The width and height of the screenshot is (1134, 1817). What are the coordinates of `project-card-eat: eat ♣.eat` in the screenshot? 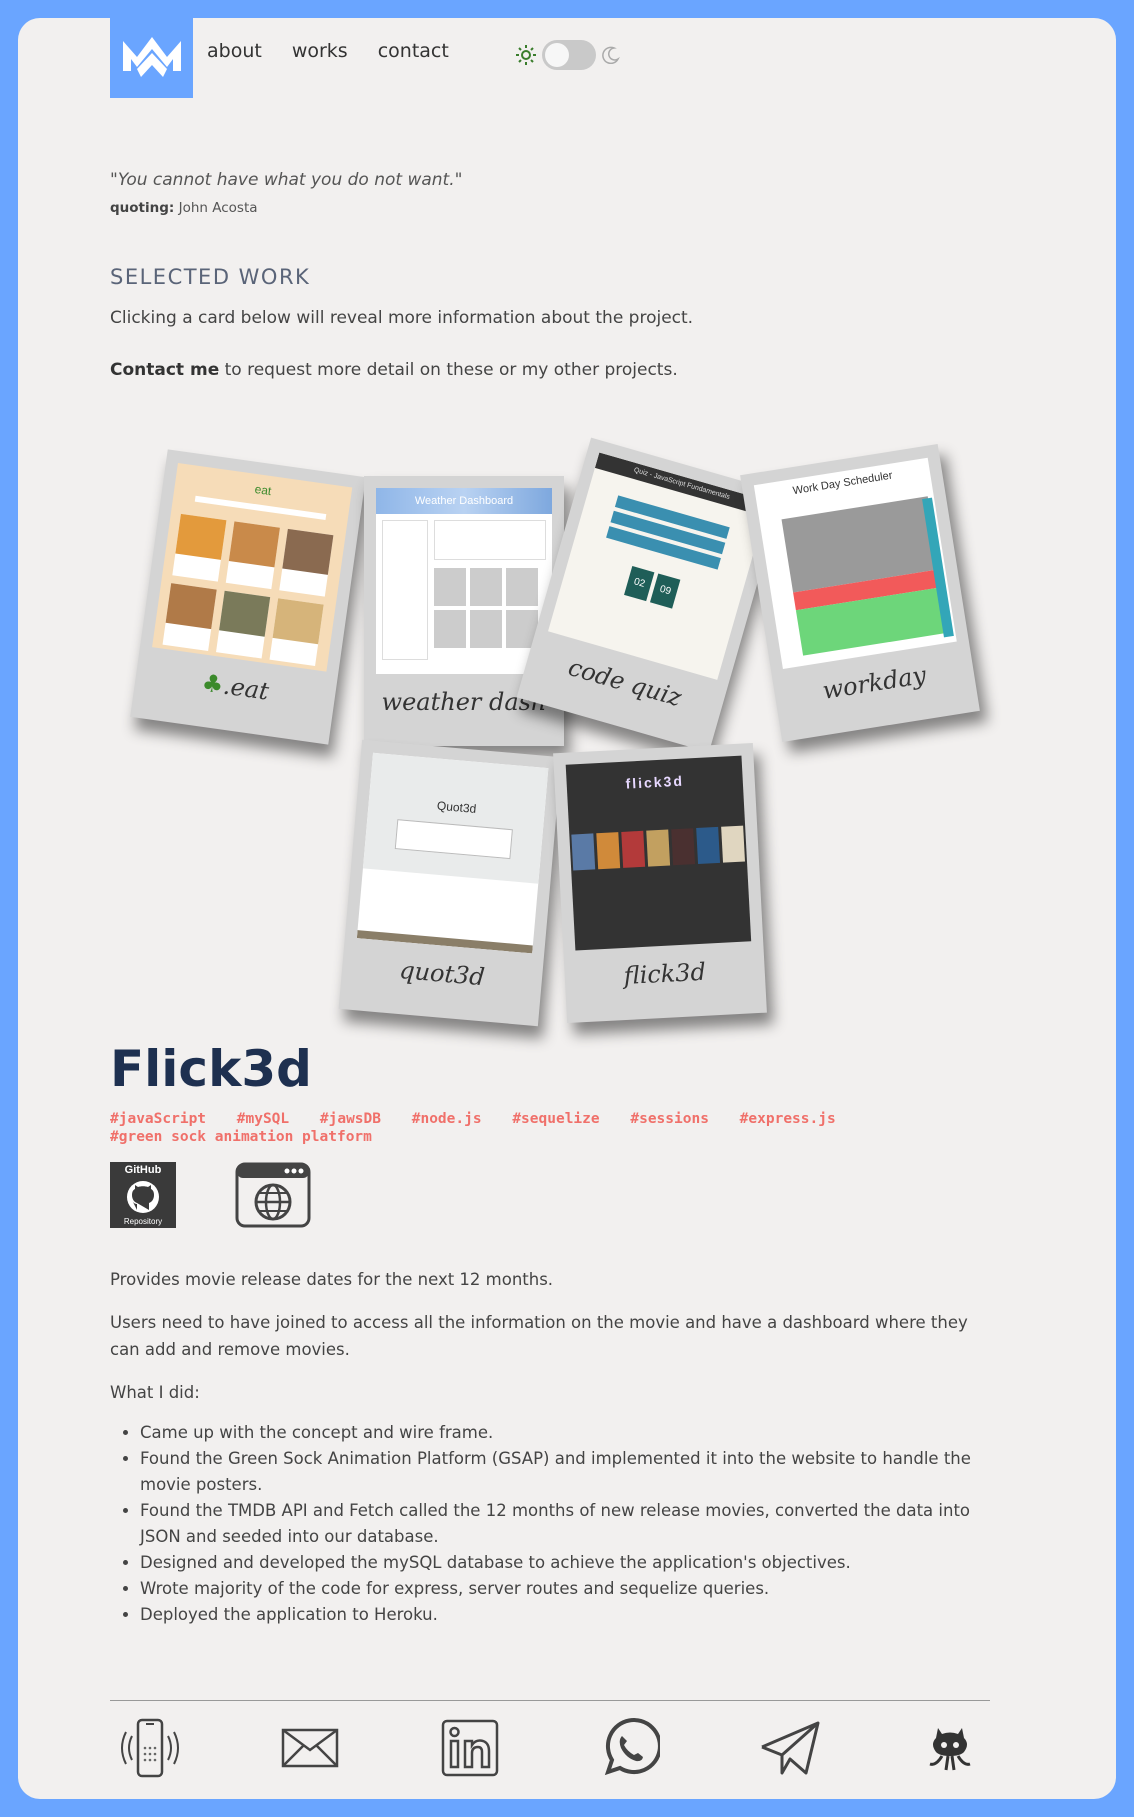 It's located at (248, 597).